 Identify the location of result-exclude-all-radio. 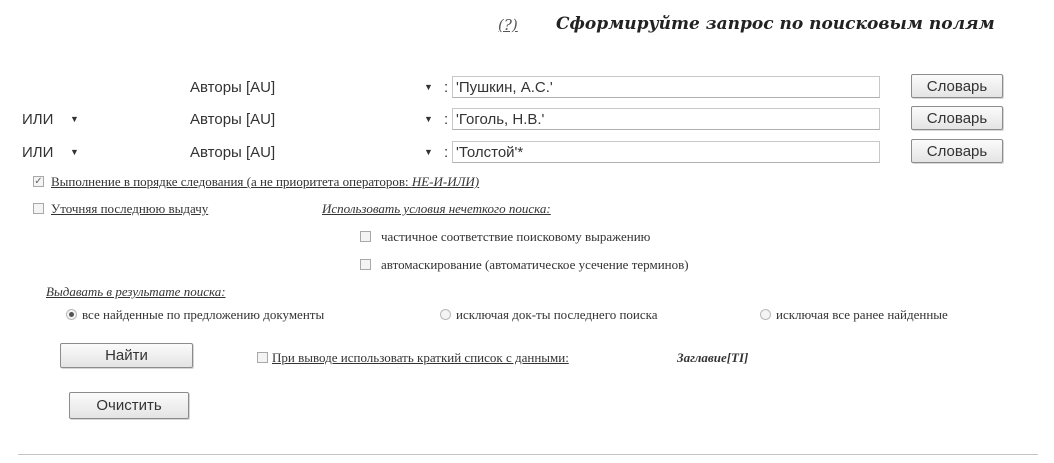
(765, 314).